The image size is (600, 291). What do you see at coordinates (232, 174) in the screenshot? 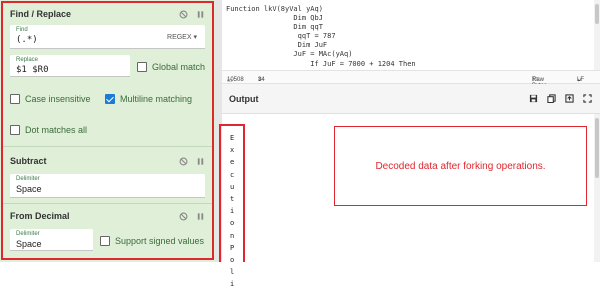
I see `output-char: c` at bounding box center [232, 174].